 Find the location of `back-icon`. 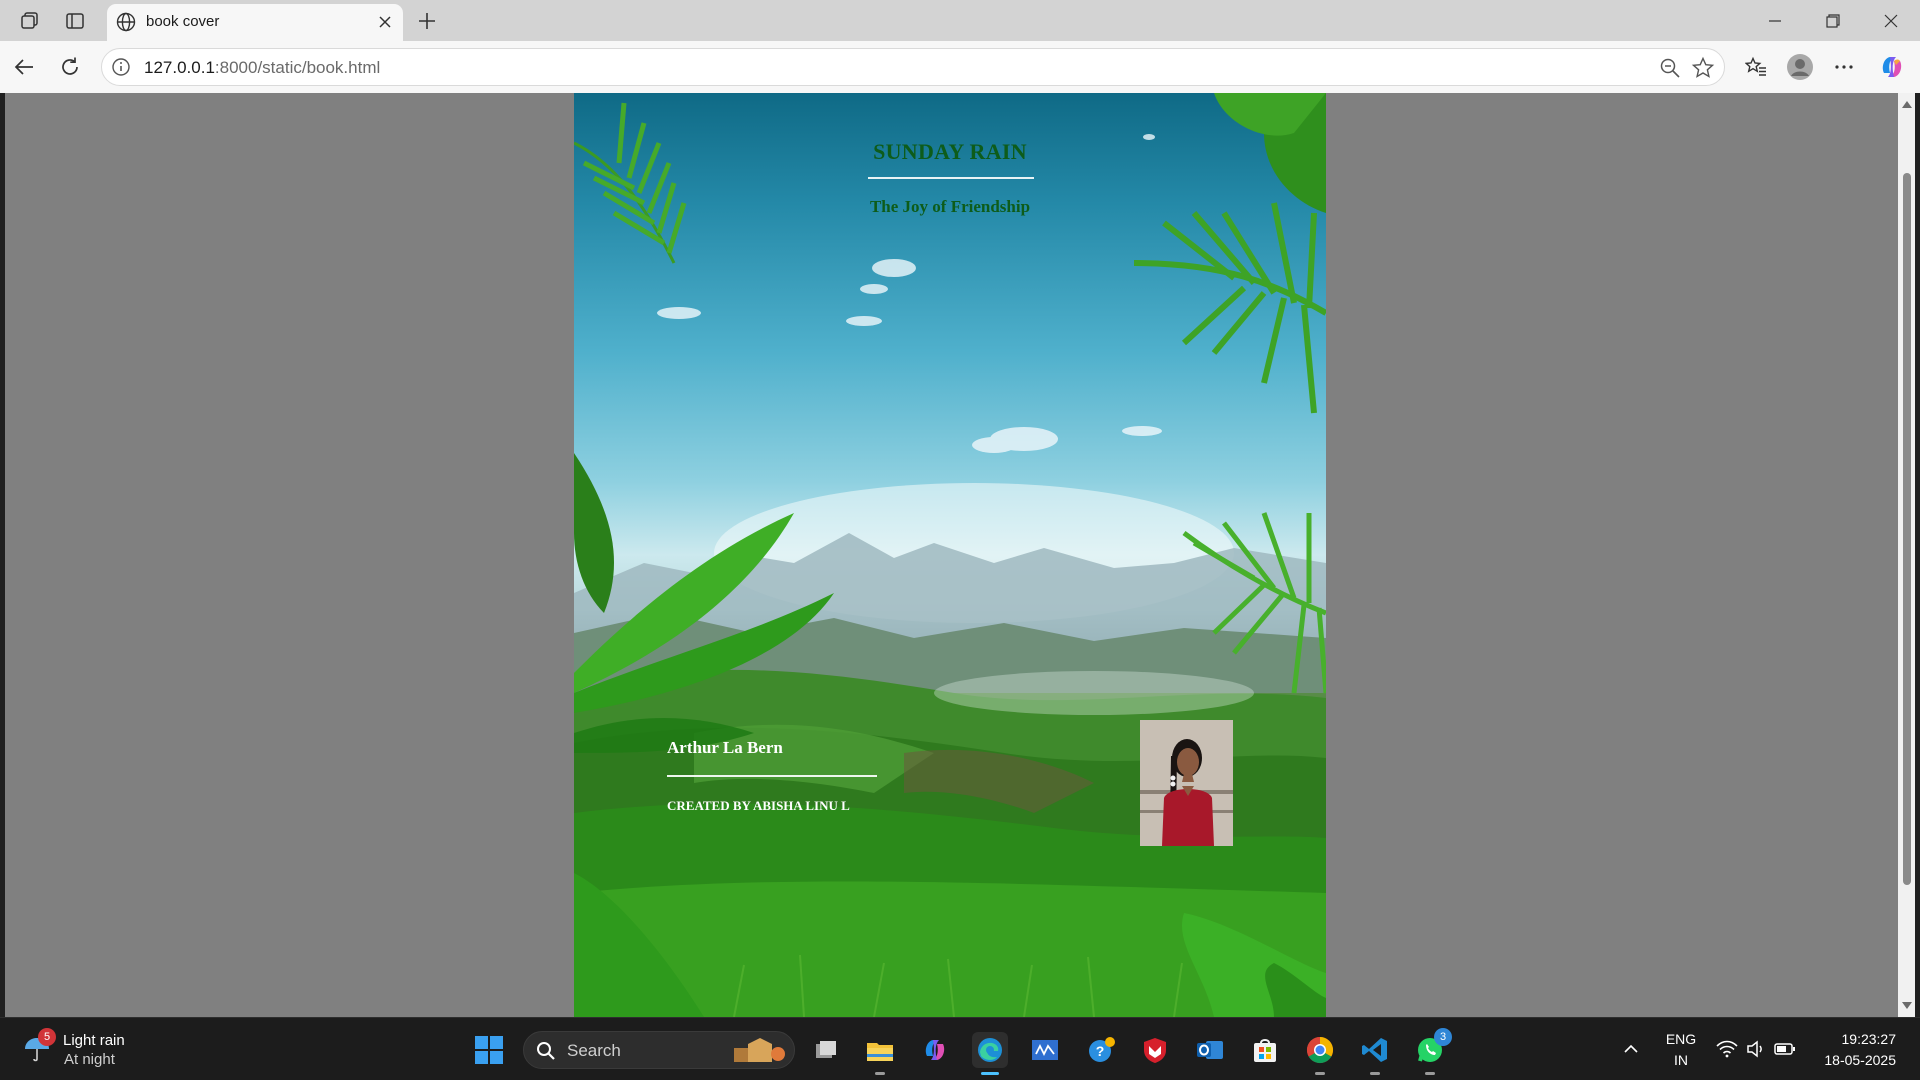

back-icon is located at coordinates (24, 67).